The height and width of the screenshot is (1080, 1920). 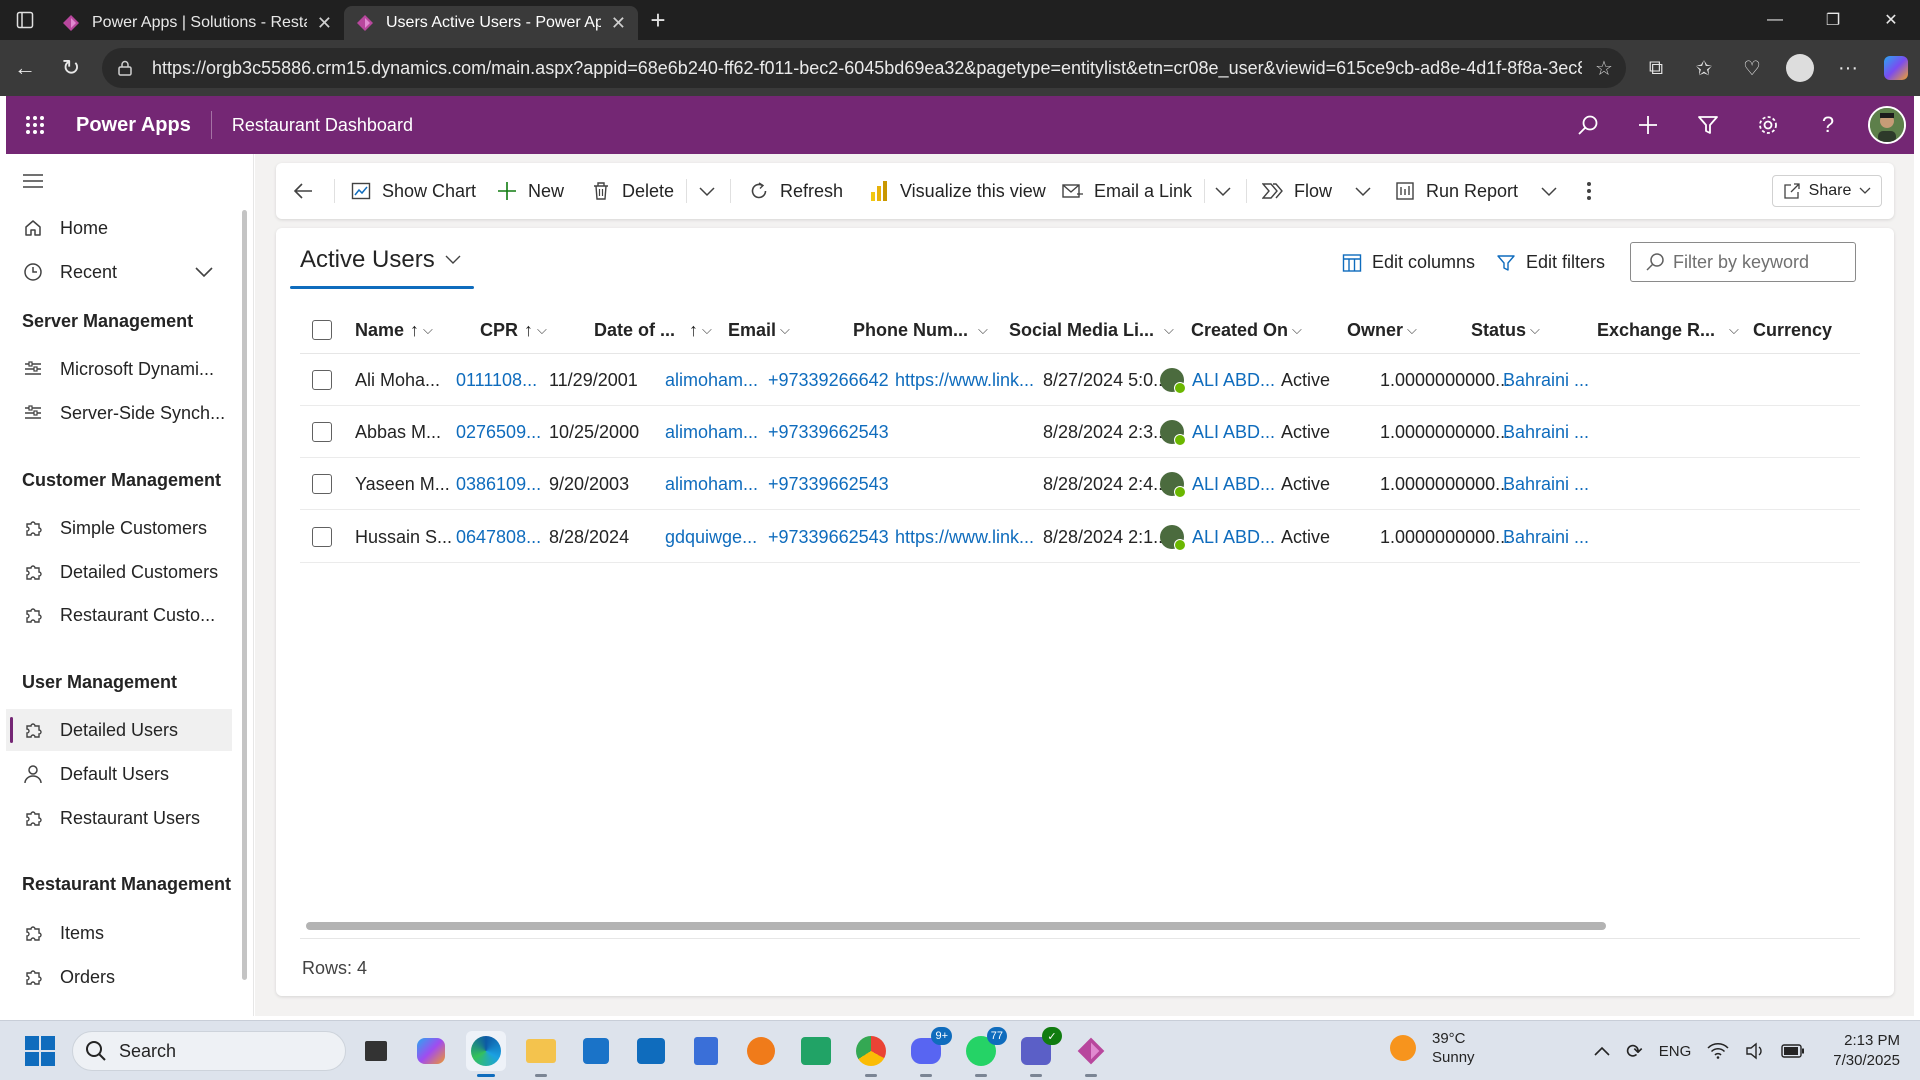 I want to click on chevron-up-icon, so click(x=1602, y=1051).